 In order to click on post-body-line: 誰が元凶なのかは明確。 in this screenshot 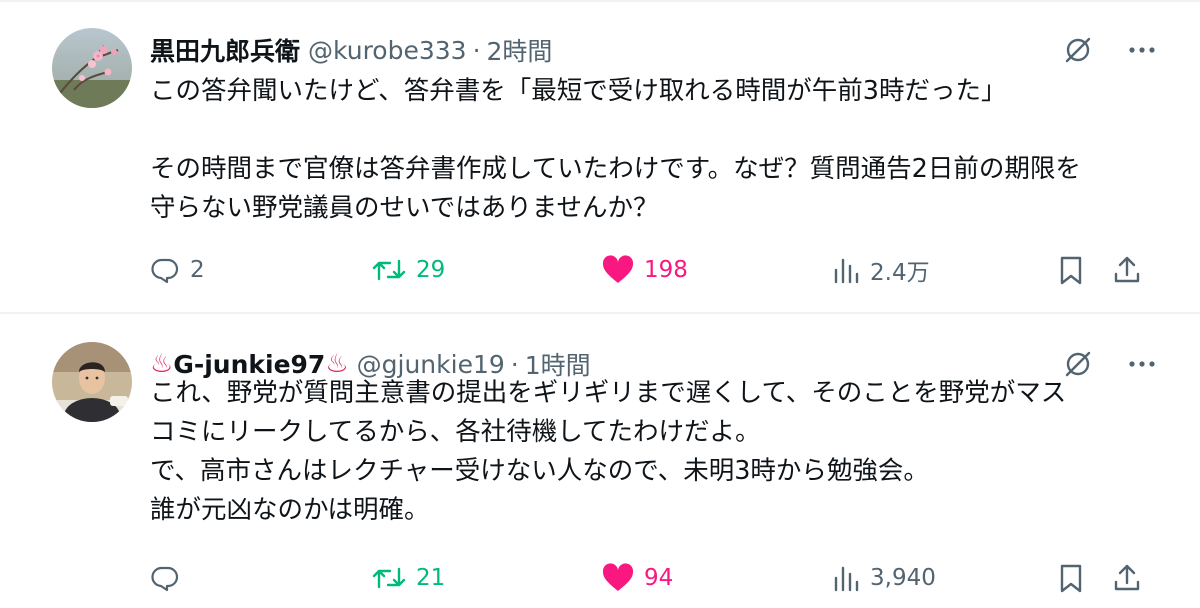, I will do `click(290, 510)`.